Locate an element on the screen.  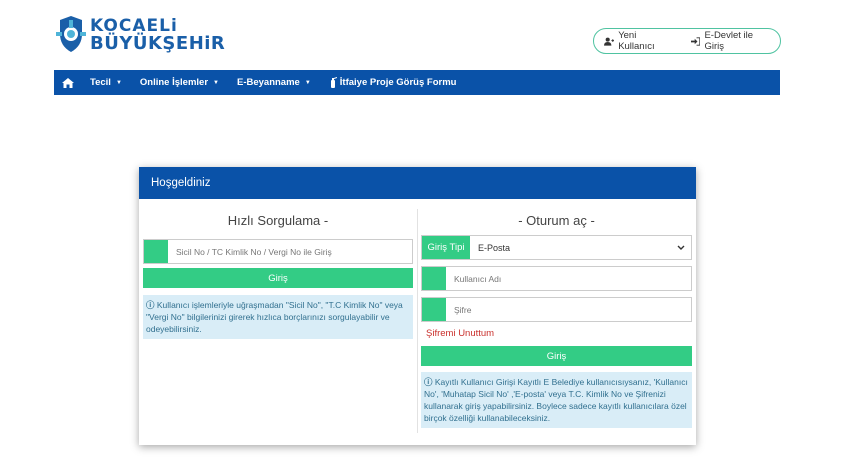
nav-itfaiye-form: İtfaiye Proje Görüş Formu is located at coordinates (393, 82).